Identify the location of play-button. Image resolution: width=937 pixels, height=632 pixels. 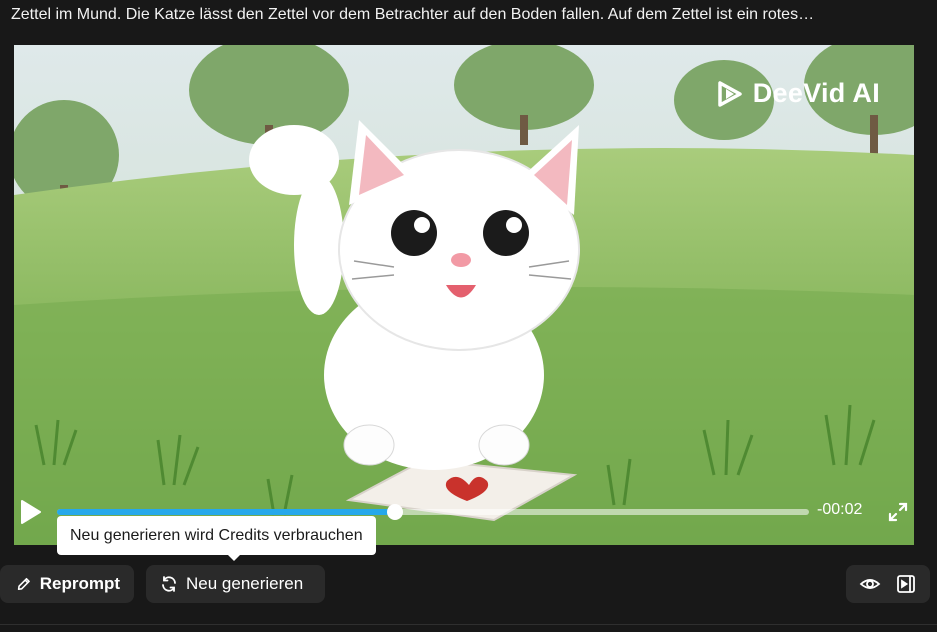
(31, 512).